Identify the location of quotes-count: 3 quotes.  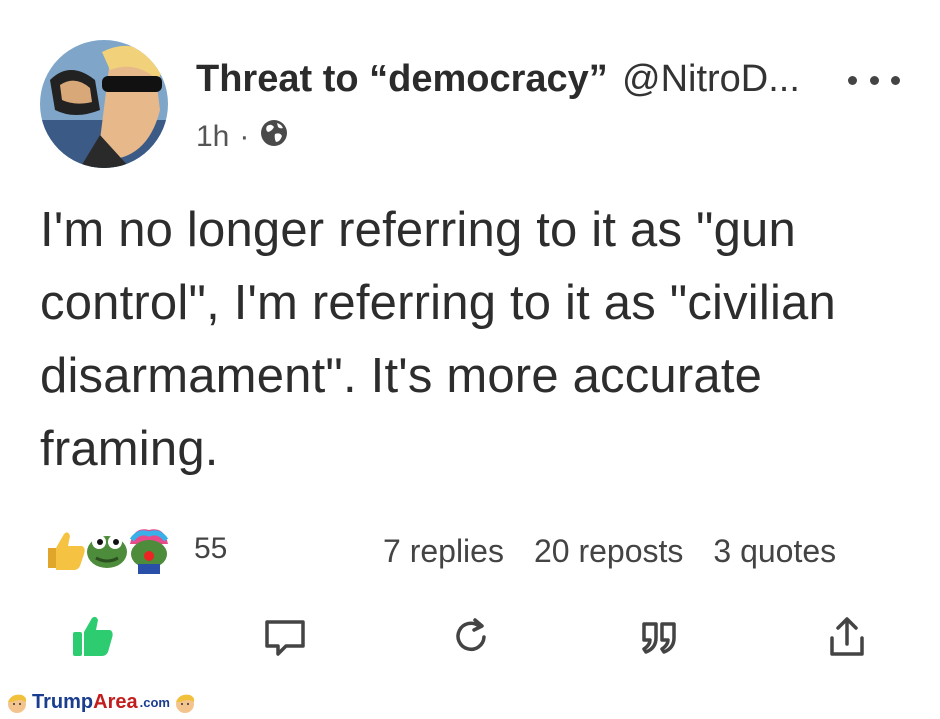
(774, 551).